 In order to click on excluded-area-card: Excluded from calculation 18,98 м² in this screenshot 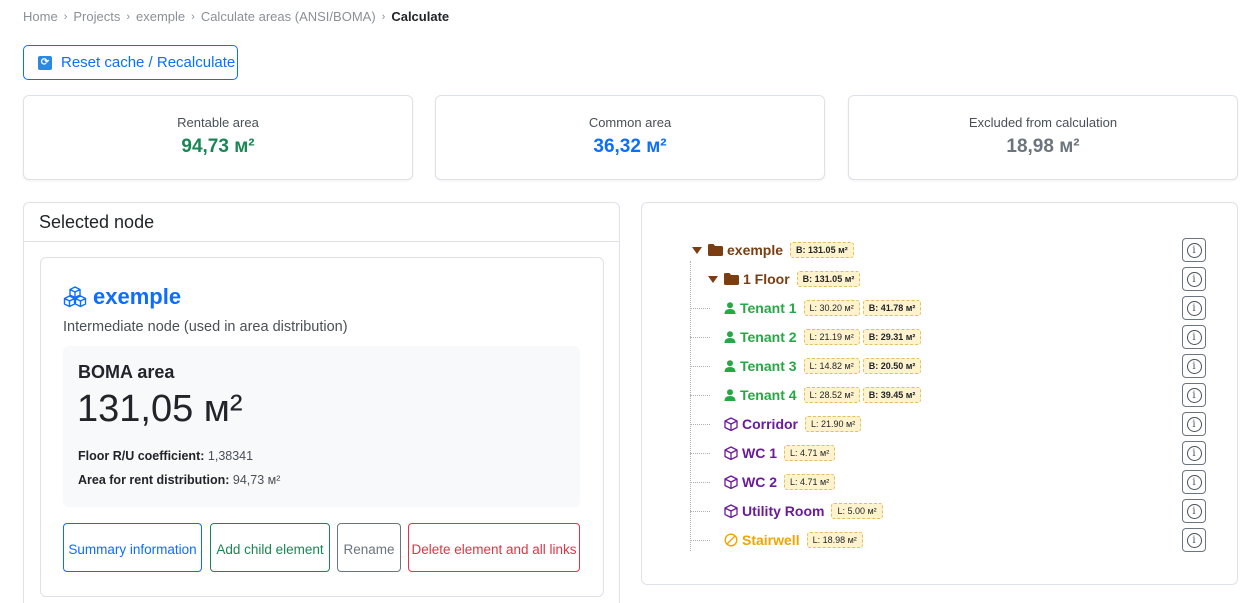, I will do `click(1043, 137)`.